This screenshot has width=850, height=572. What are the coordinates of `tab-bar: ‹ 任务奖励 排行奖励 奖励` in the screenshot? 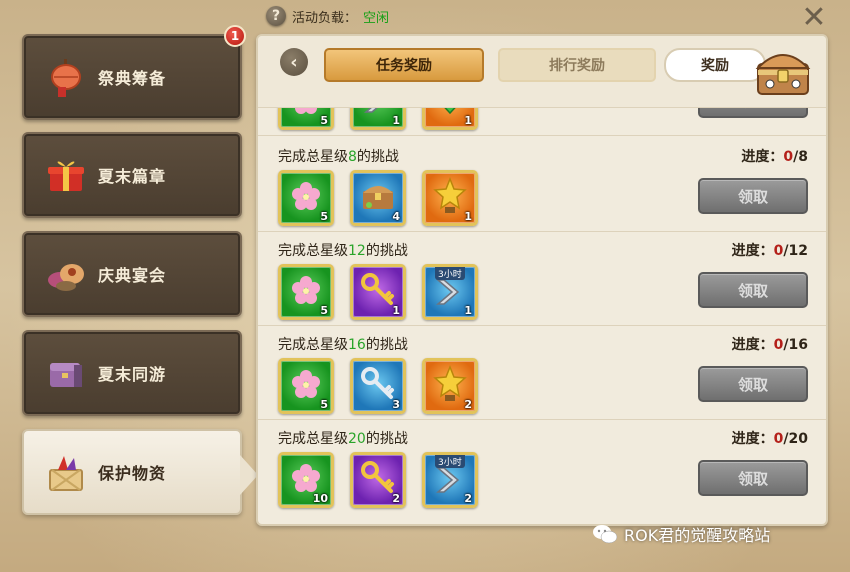 It's located at (542, 72).